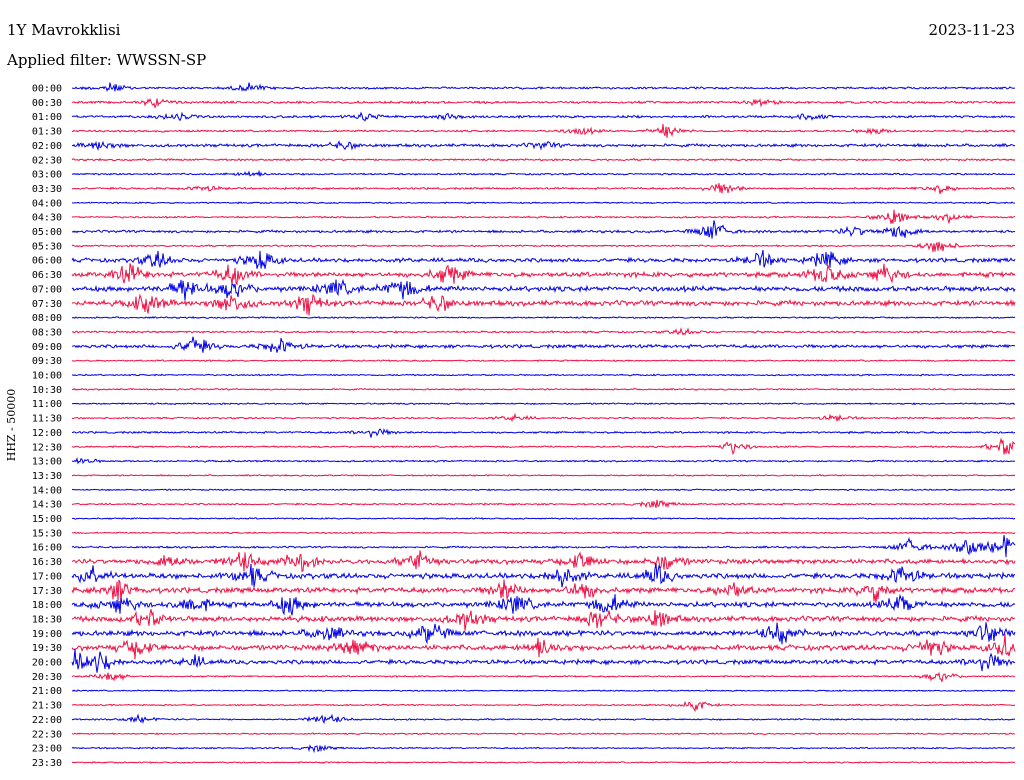  I want to click on row-time-label: 09:30, so click(47, 361).